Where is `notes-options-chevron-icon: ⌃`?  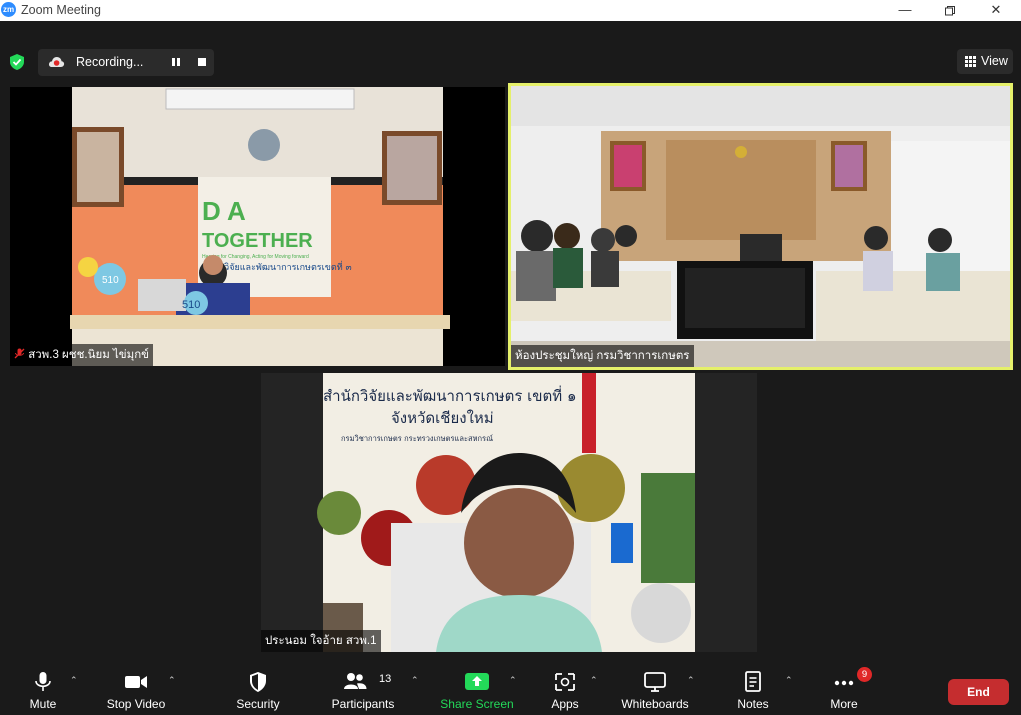 notes-options-chevron-icon: ⌃ is located at coordinates (790, 680).